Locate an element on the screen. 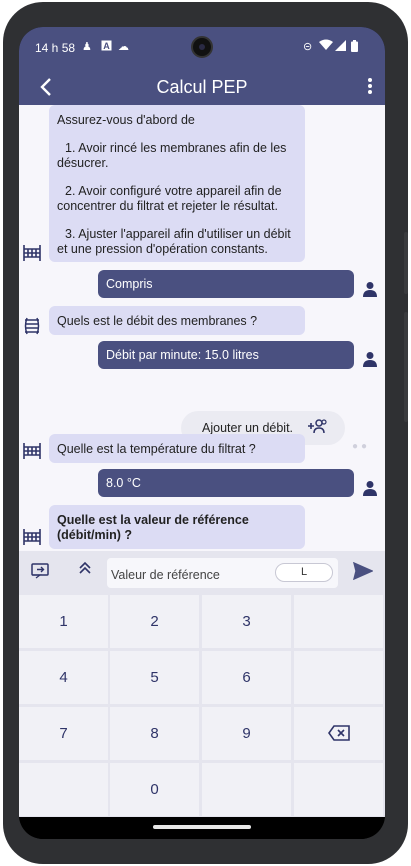 Image resolution: width=411 pixels, height=866 pixels. reference-input-placeholder: Valeur de référence is located at coordinates (165, 575).